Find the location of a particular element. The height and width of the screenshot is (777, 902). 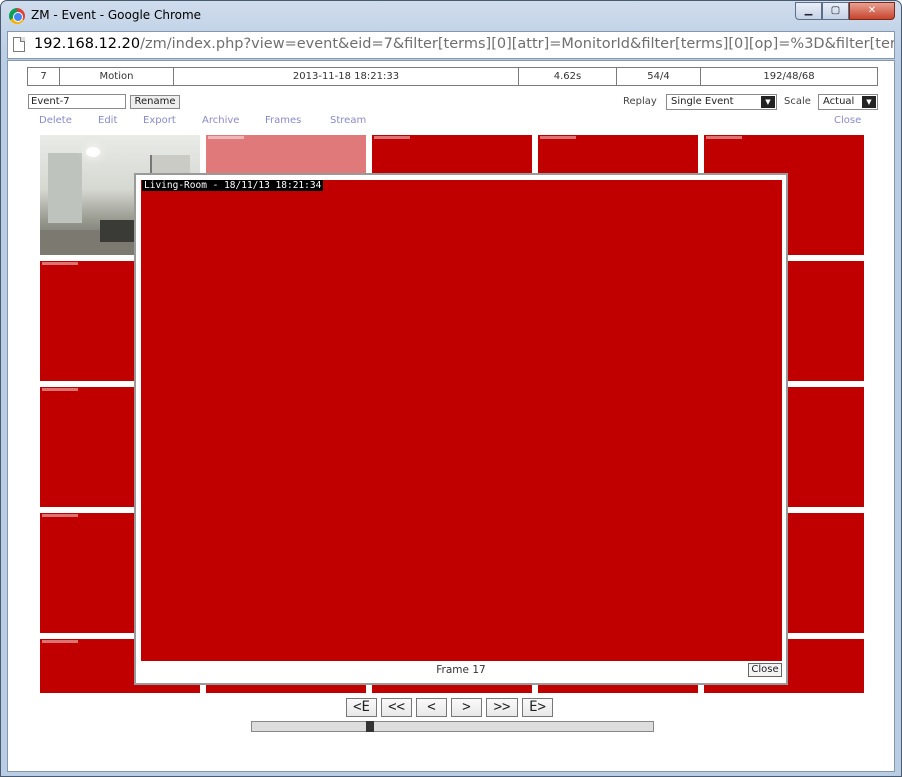

close-link: Close is located at coordinates (847, 120).